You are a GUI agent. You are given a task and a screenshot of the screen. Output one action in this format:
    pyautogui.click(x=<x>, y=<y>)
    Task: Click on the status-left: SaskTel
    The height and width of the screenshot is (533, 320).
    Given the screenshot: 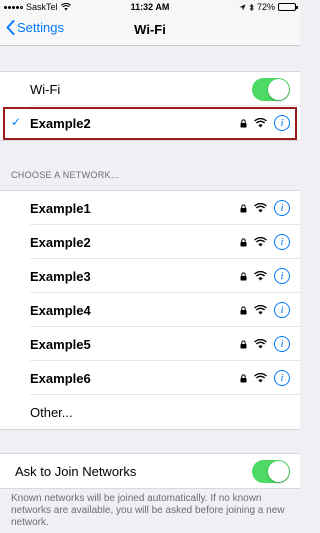 What is the action you would take?
    pyautogui.click(x=54, y=7)
    